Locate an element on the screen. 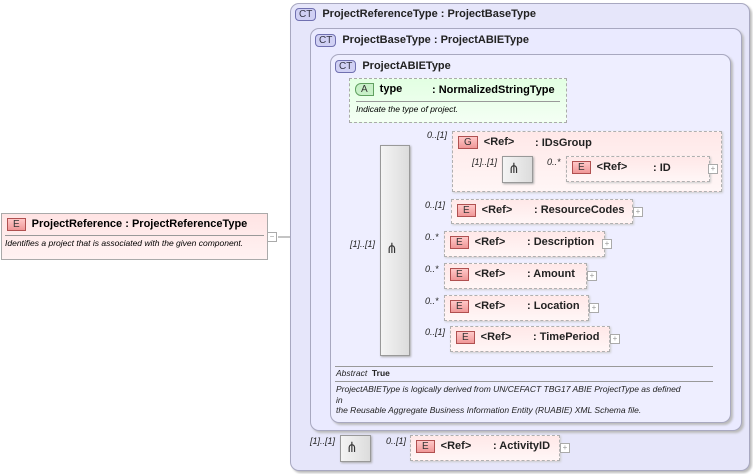 The height and width of the screenshot is (474, 753). group-ref: <Ref> is located at coordinates (499, 142).